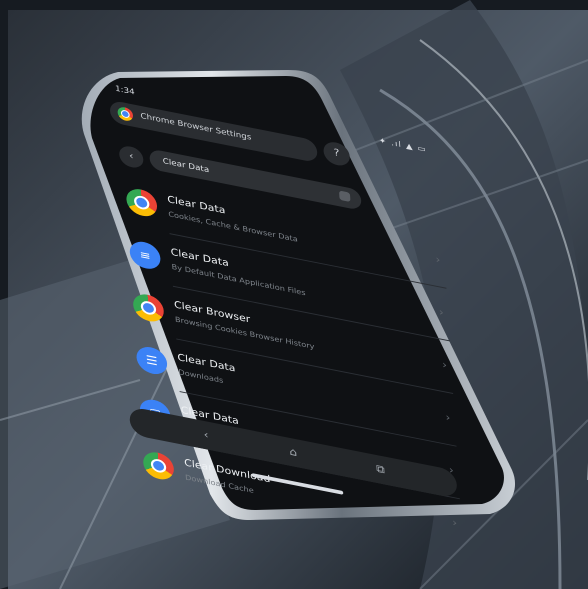 This screenshot has width=588, height=589. Describe the element at coordinates (151, 360) in the screenshot. I see `list-icon: ☰` at that location.